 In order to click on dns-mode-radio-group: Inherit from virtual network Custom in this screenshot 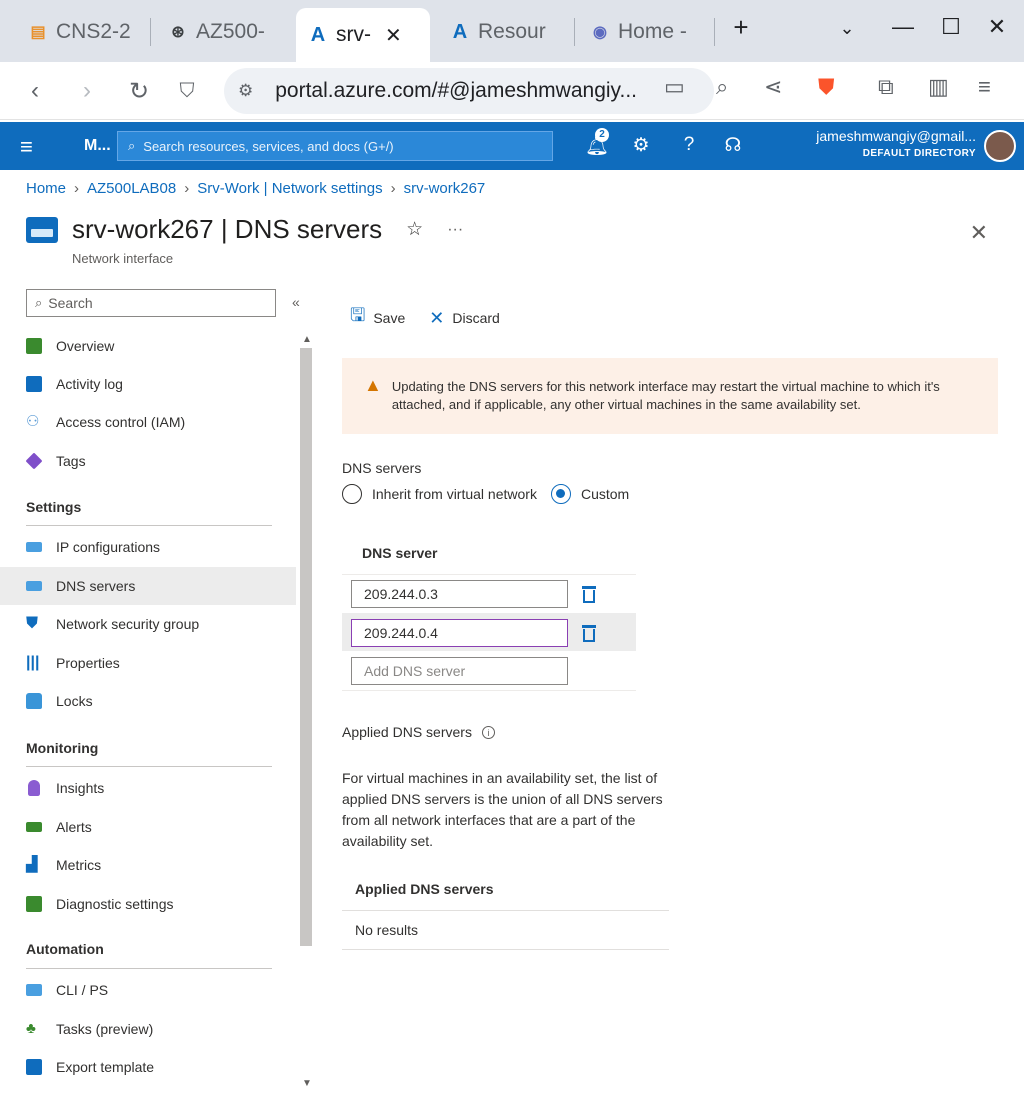, I will do `click(485, 494)`.